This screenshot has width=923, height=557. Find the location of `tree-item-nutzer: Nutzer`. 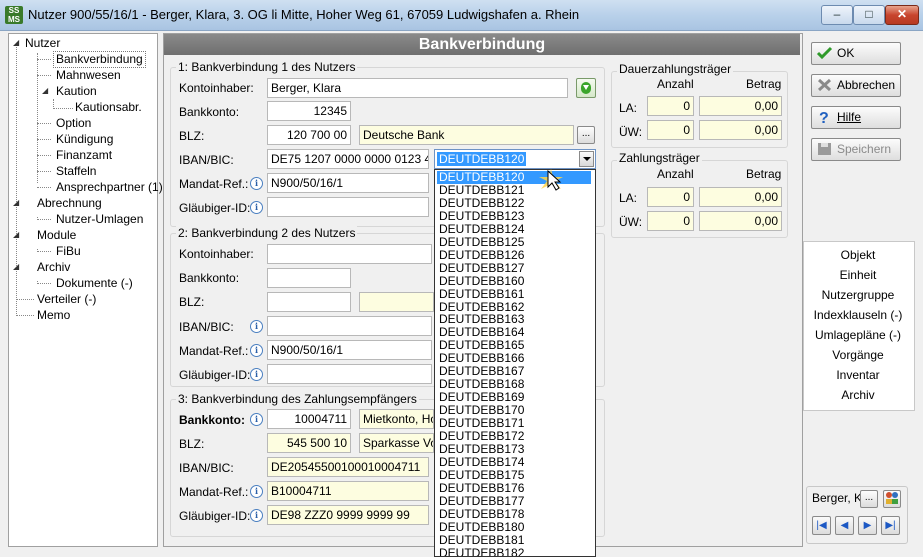

tree-item-nutzer: Nutzer is located at coordinates (42, 43).